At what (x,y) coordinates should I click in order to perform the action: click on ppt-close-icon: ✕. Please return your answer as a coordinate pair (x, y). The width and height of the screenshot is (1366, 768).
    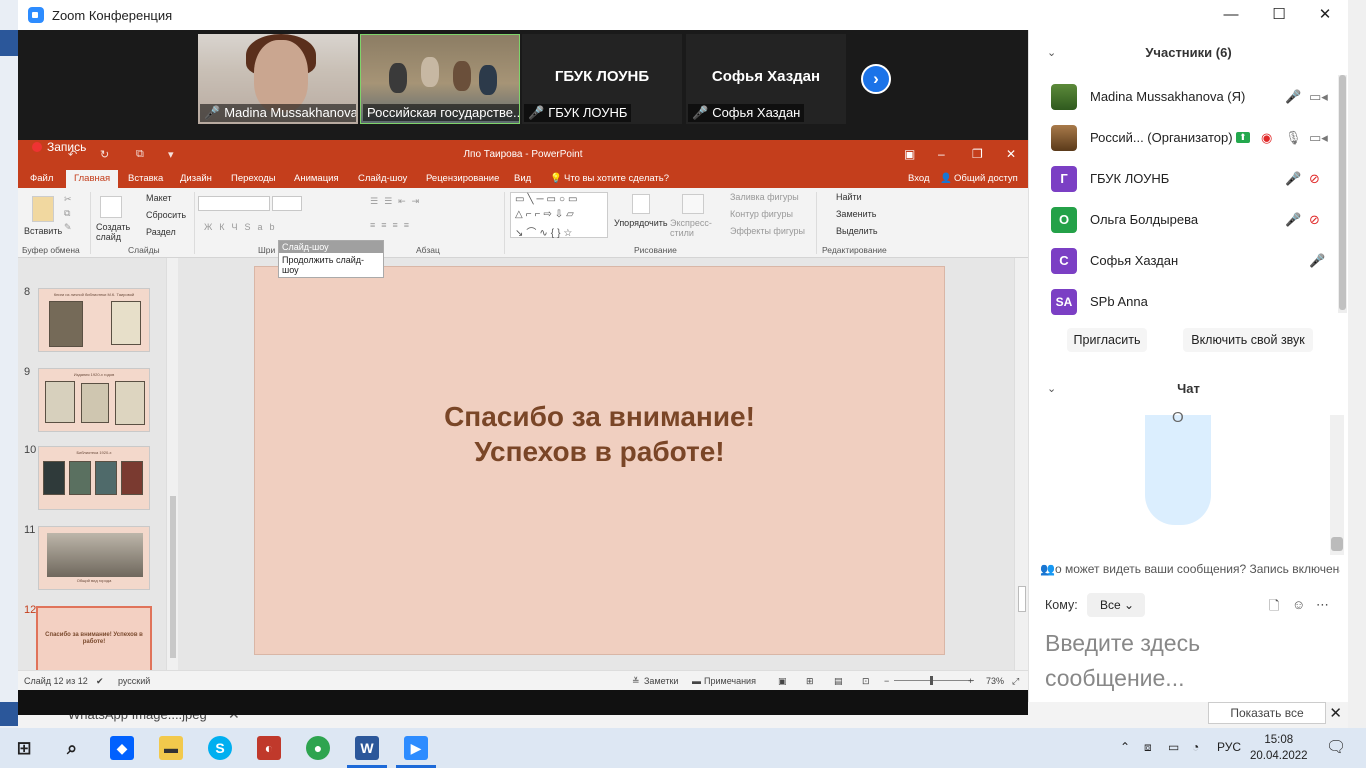
    Looking at the image, I should click on (1011, 154).